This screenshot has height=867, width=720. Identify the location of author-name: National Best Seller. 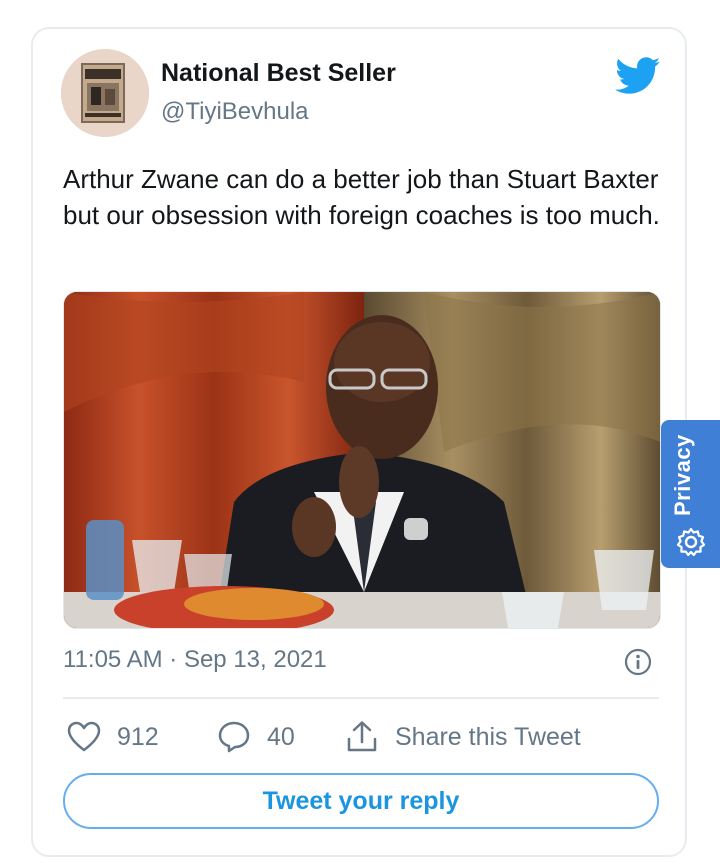
(278, 73).